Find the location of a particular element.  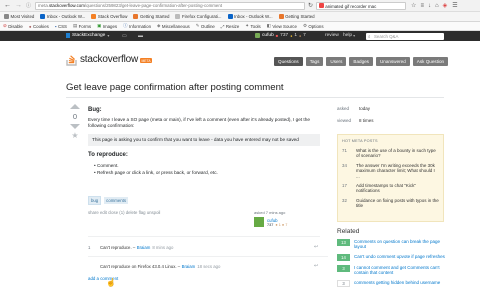

avatar is located at coordinates (259, 222).